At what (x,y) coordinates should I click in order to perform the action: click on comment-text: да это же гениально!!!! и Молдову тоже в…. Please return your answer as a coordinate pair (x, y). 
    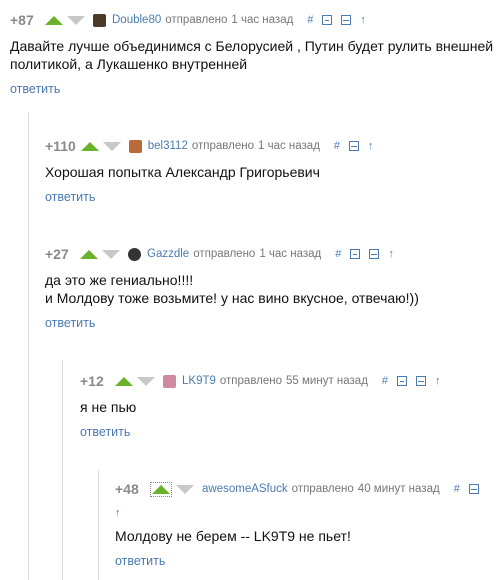
    Looking at the image, I should click on (272, 289).